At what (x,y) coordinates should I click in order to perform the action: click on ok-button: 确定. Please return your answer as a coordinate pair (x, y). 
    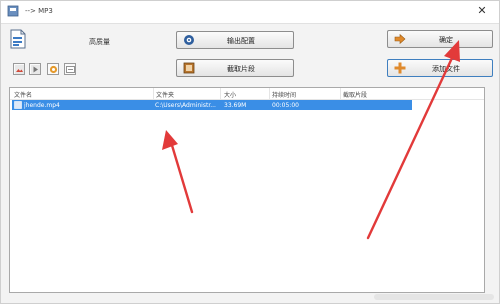
    Looking at the image, I should click on (440, 39).